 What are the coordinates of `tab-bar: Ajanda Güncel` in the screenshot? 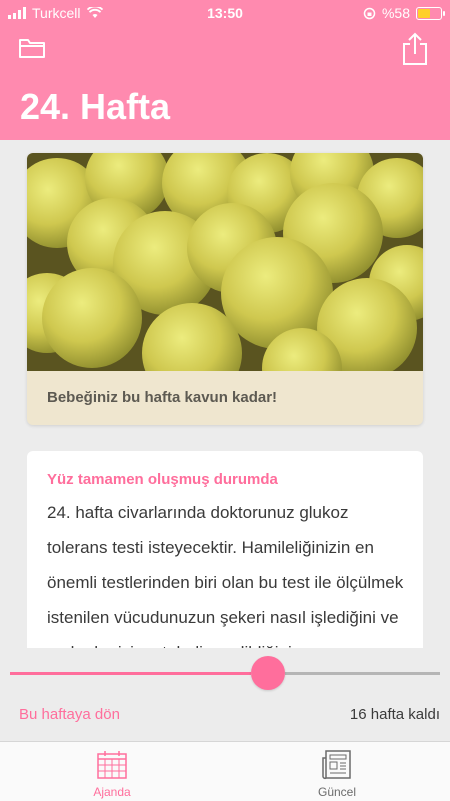 It's located at (225, 771).